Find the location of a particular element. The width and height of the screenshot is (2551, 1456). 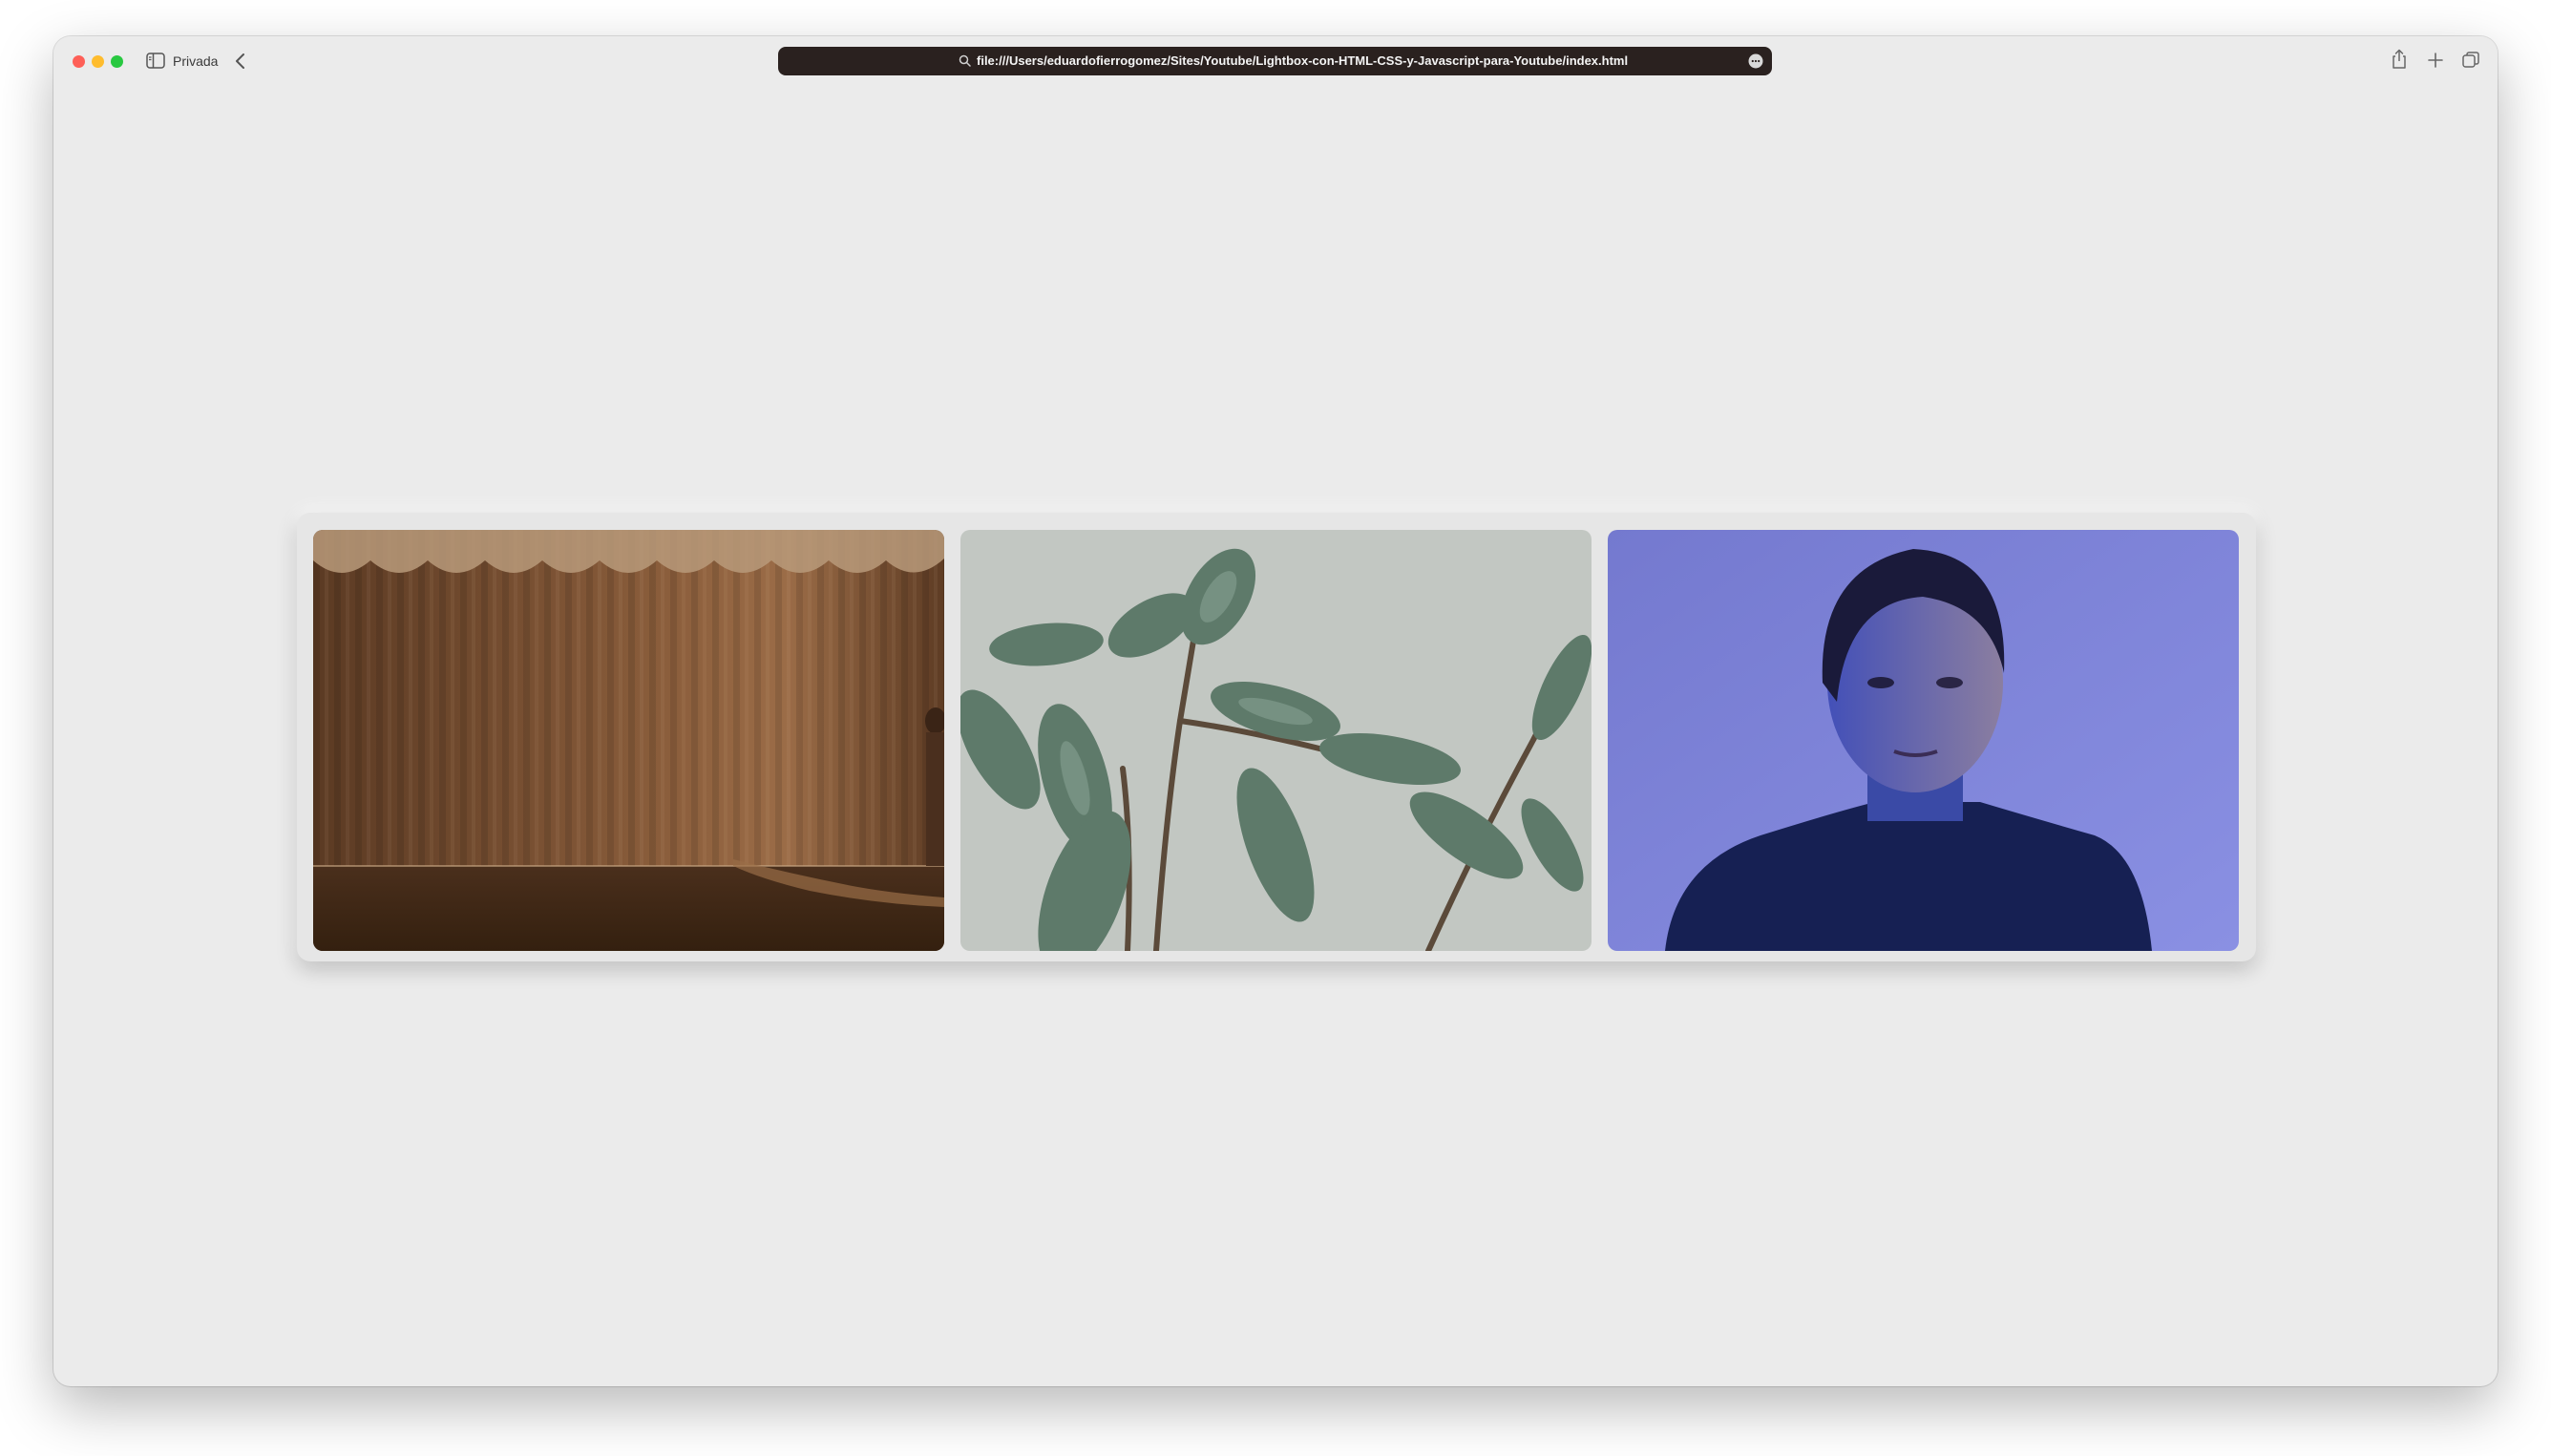

stage-curtain-photo is located at coordinates (628, 740).